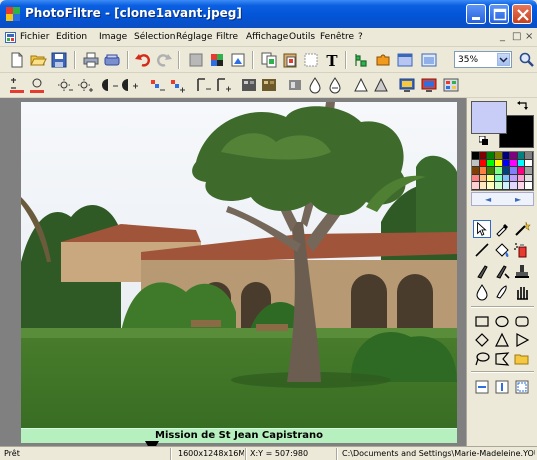 This screenshot has height=460, width=537. What do you see at coordinates (451, 85) in the screenshot?
I see `gallery-icon` at bounding box center [451, 85].